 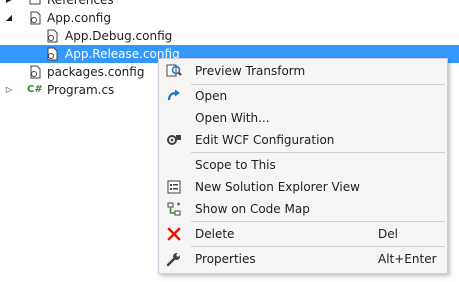 What do you see at coordinates (81, 90) in the screenshot?
I see `tree-item-label: Program.cs` at bounding box center [81, 90].